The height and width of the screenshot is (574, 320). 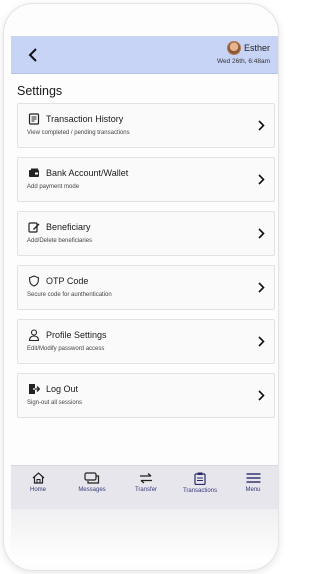 I want to click on settings-item-label: Bank Account/Wallet, so click(x=87, y=173).